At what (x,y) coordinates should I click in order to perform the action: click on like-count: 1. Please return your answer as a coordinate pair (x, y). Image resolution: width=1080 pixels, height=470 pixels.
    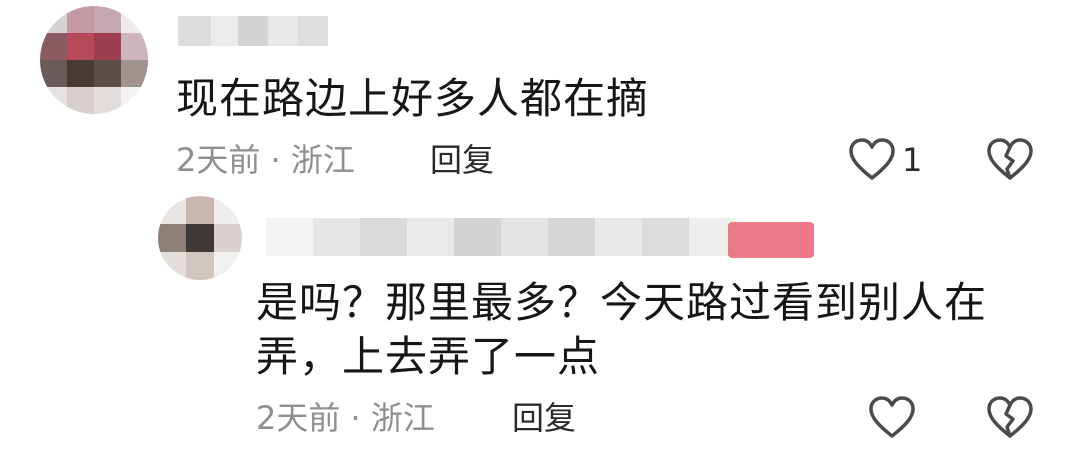
    Looking at the image, I should click on (912, 160).